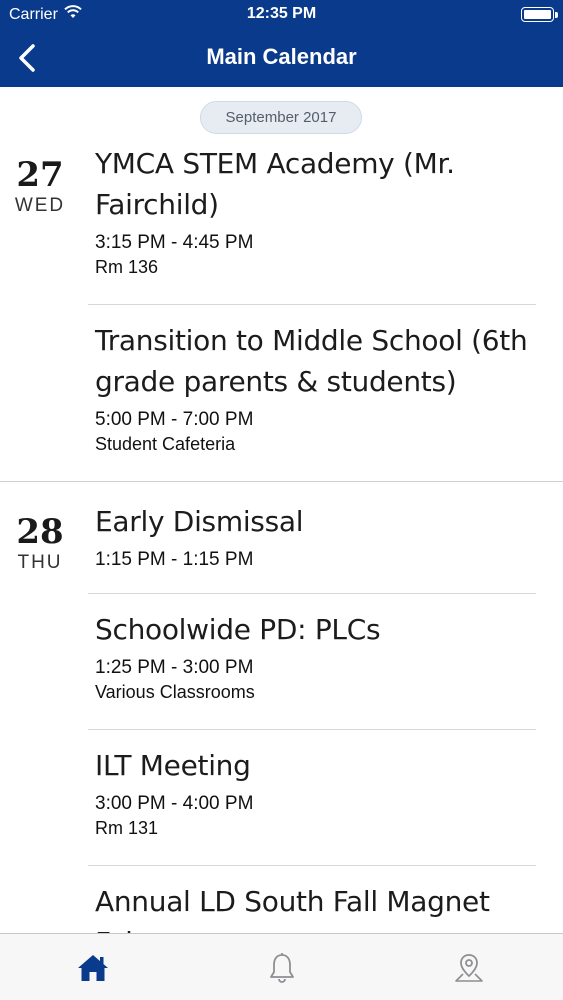  I want to click on nav-bar: Main Calendar, so click(281, 58).